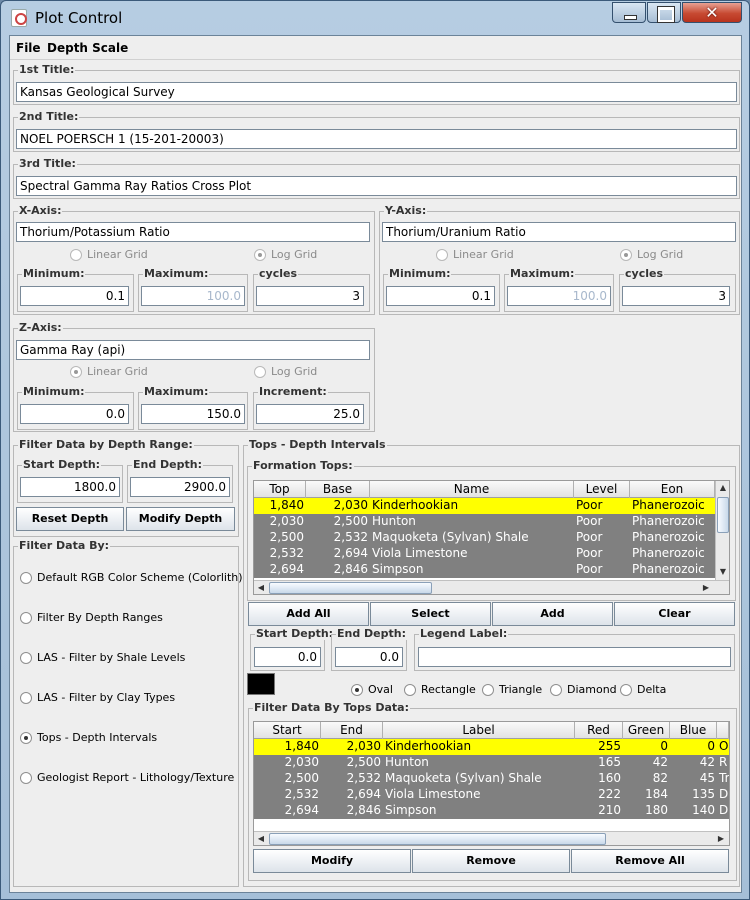 Image resolution: width=750 pixels, height=900 pixels. What do you see at coordinates (70, 519) in the screenshot?
I see `reset-depth-button: Reset Depth` at bounding box center [70, 519].